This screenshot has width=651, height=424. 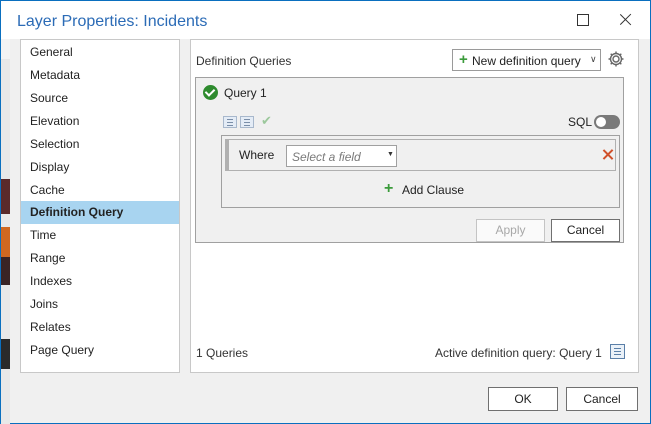 I want to click on nav-item-elevation: Elevation, so click(x=100, y=121).